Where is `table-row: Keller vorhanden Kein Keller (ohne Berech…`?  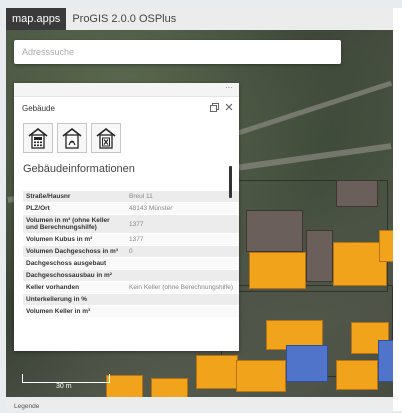
table-row: Keller vorhanden Kein Keller (ohne Berech… is located at coordinates (131, 287).